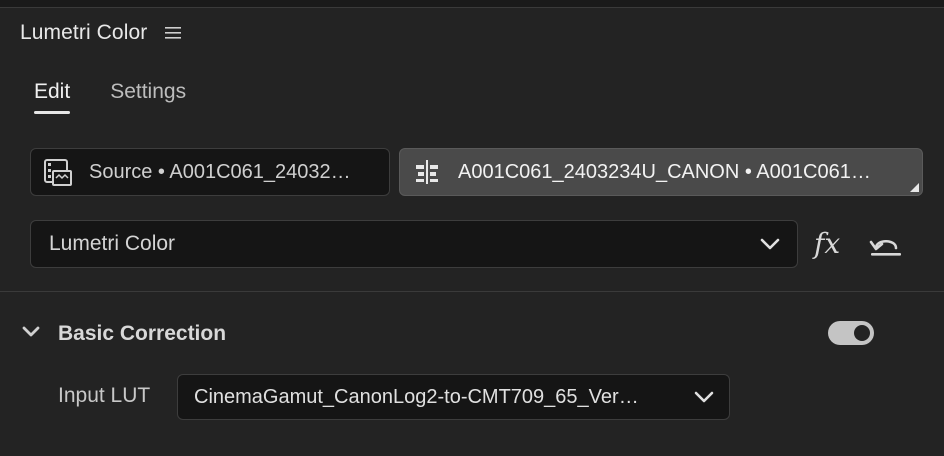  I want to click on effect-instance-value: Lumetri Color, so click(112, 243).